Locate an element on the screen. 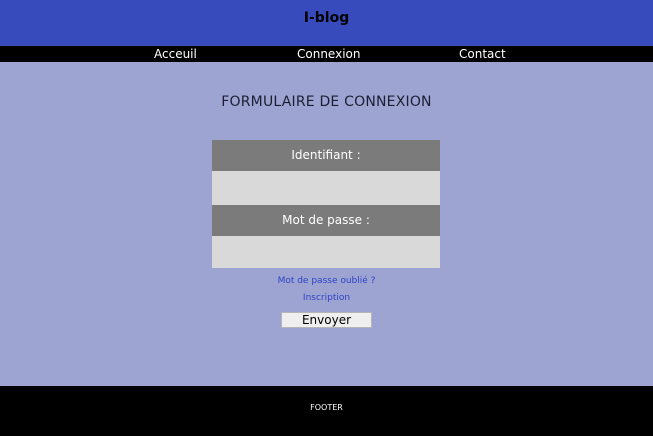 The image size is (653, 436). password-input is located at coordinates (326, 252).